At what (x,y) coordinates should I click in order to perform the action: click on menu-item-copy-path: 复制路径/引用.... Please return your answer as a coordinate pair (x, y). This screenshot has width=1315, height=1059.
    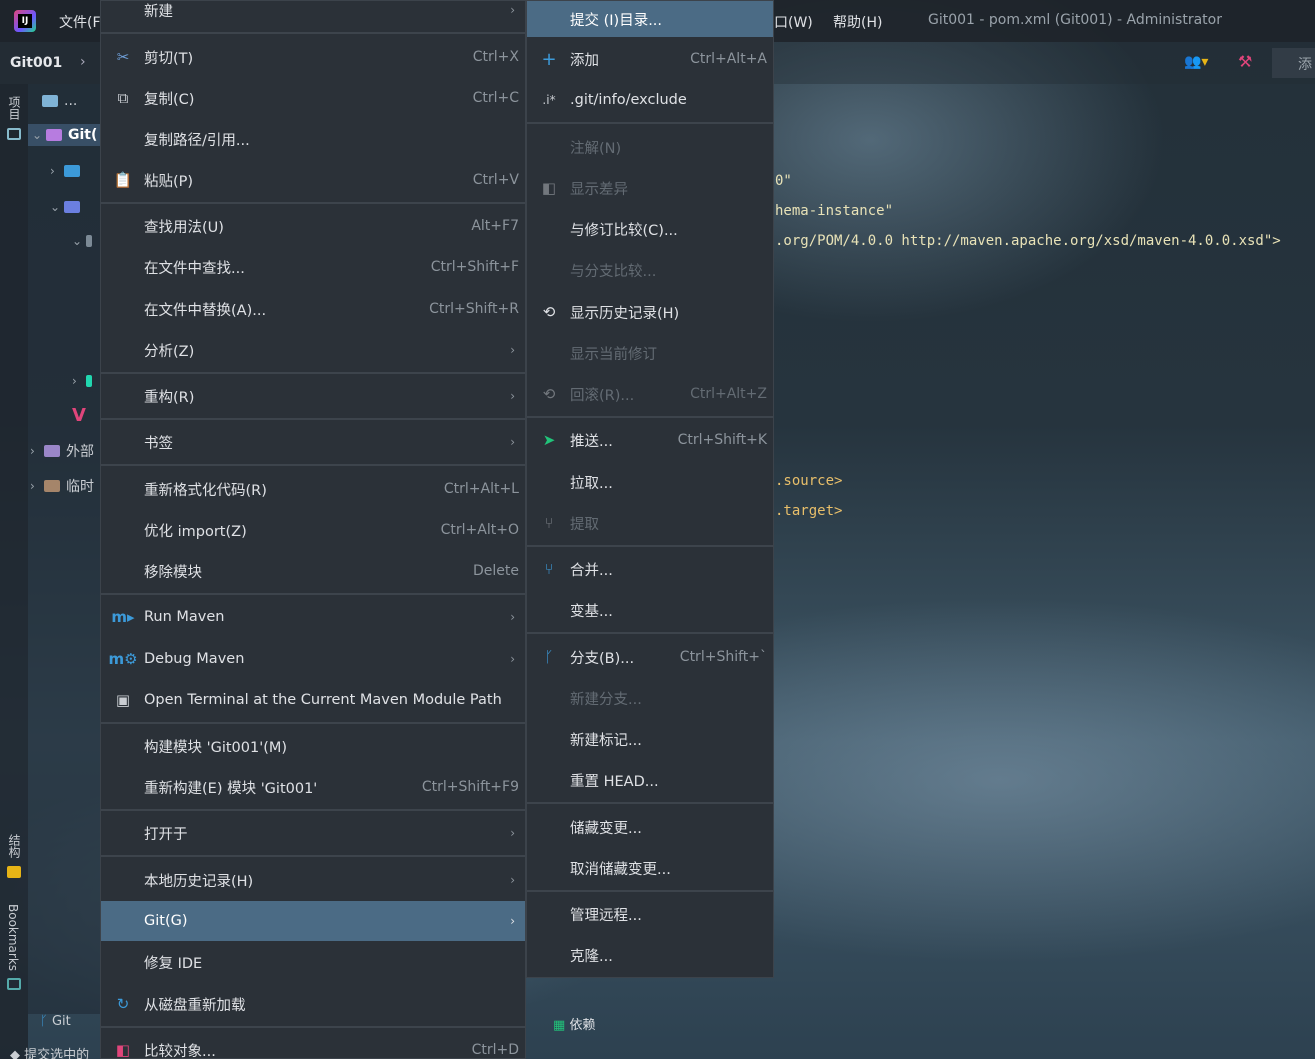
    Looking at the image, I should click on (313, 139).